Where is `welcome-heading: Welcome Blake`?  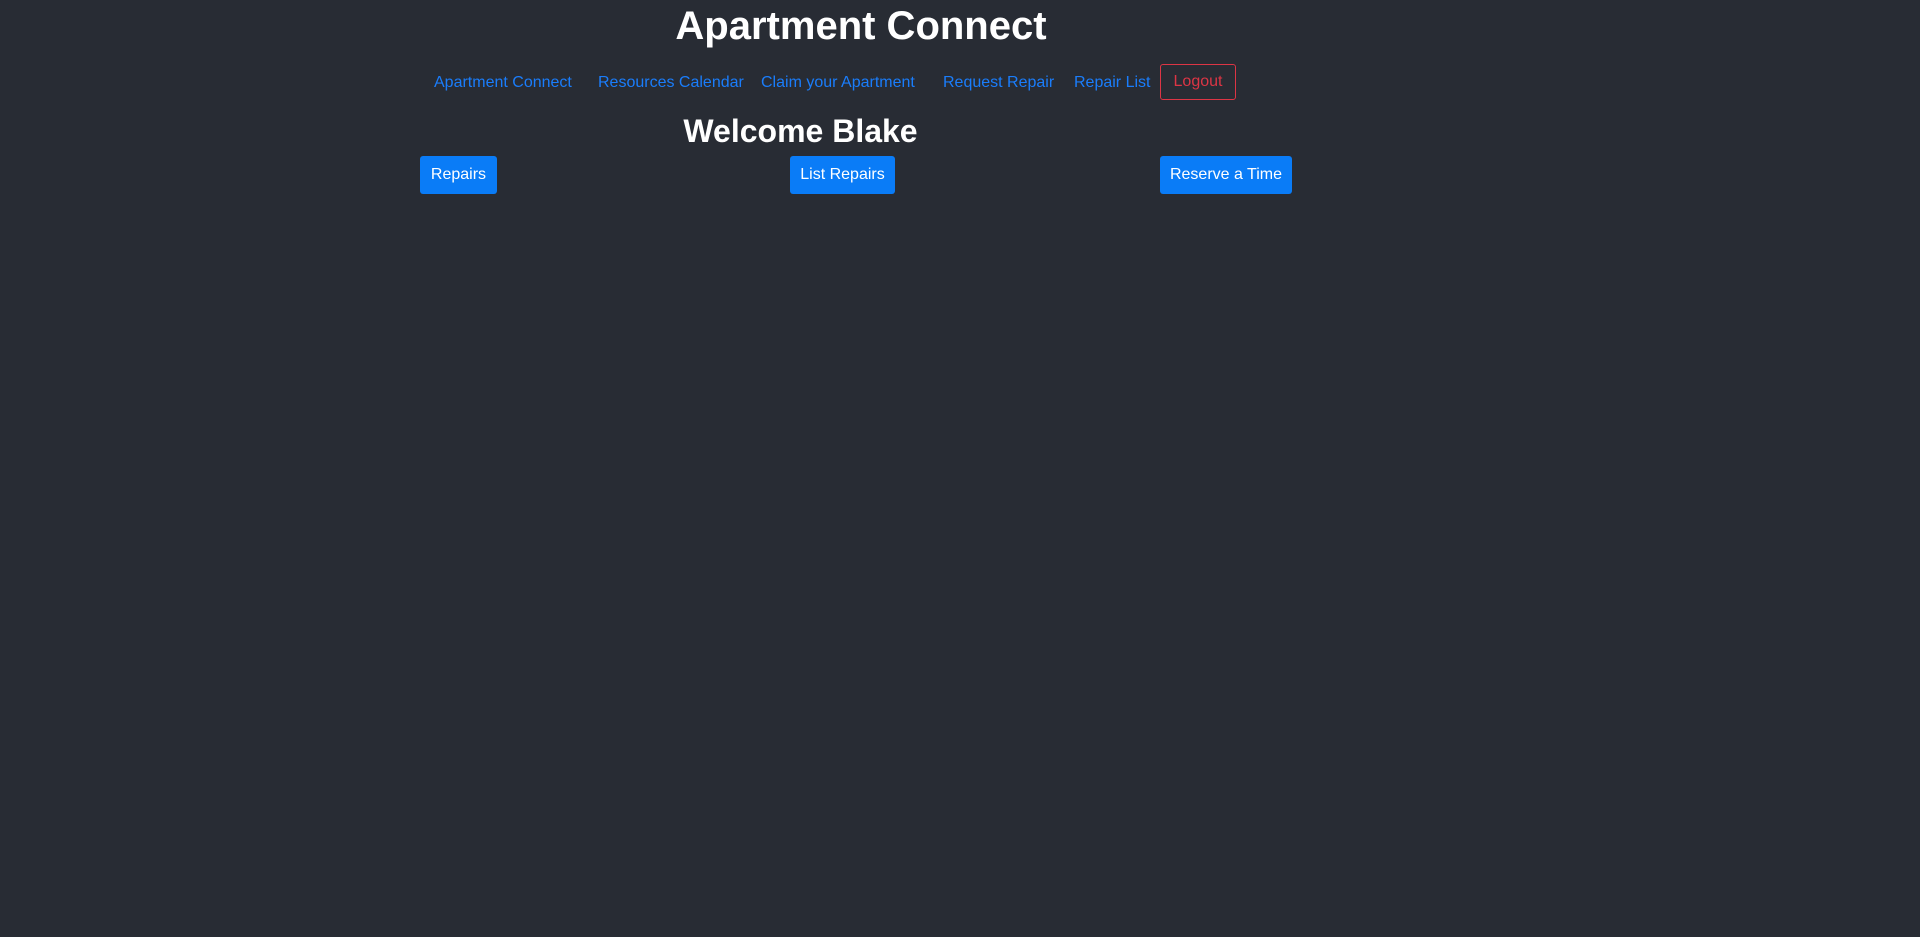
welcome-heading: Welcome Blake is located at coordinates (800, 131).